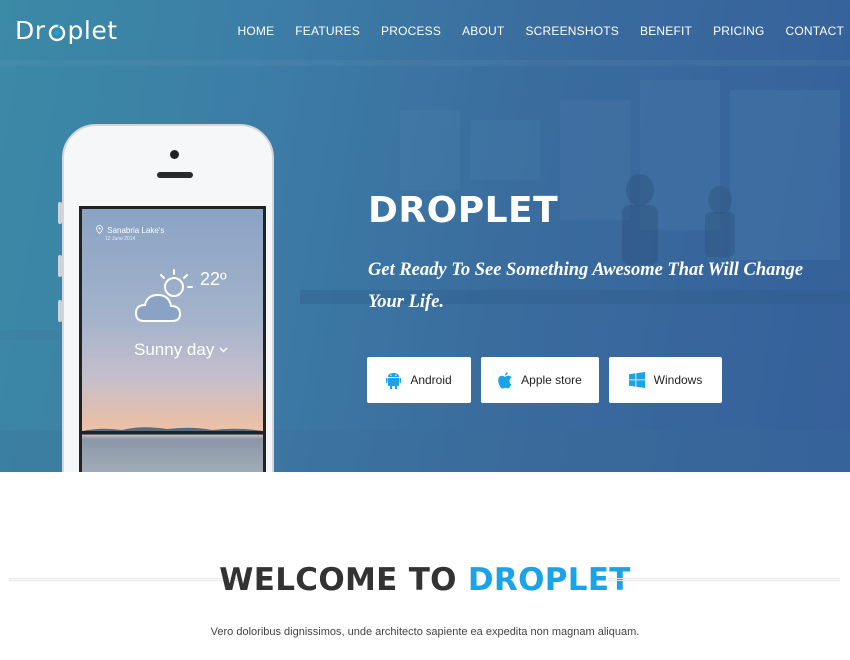 This screenshot has width=850, height=660. I want to click on phone-speaker, so click(175, 175).